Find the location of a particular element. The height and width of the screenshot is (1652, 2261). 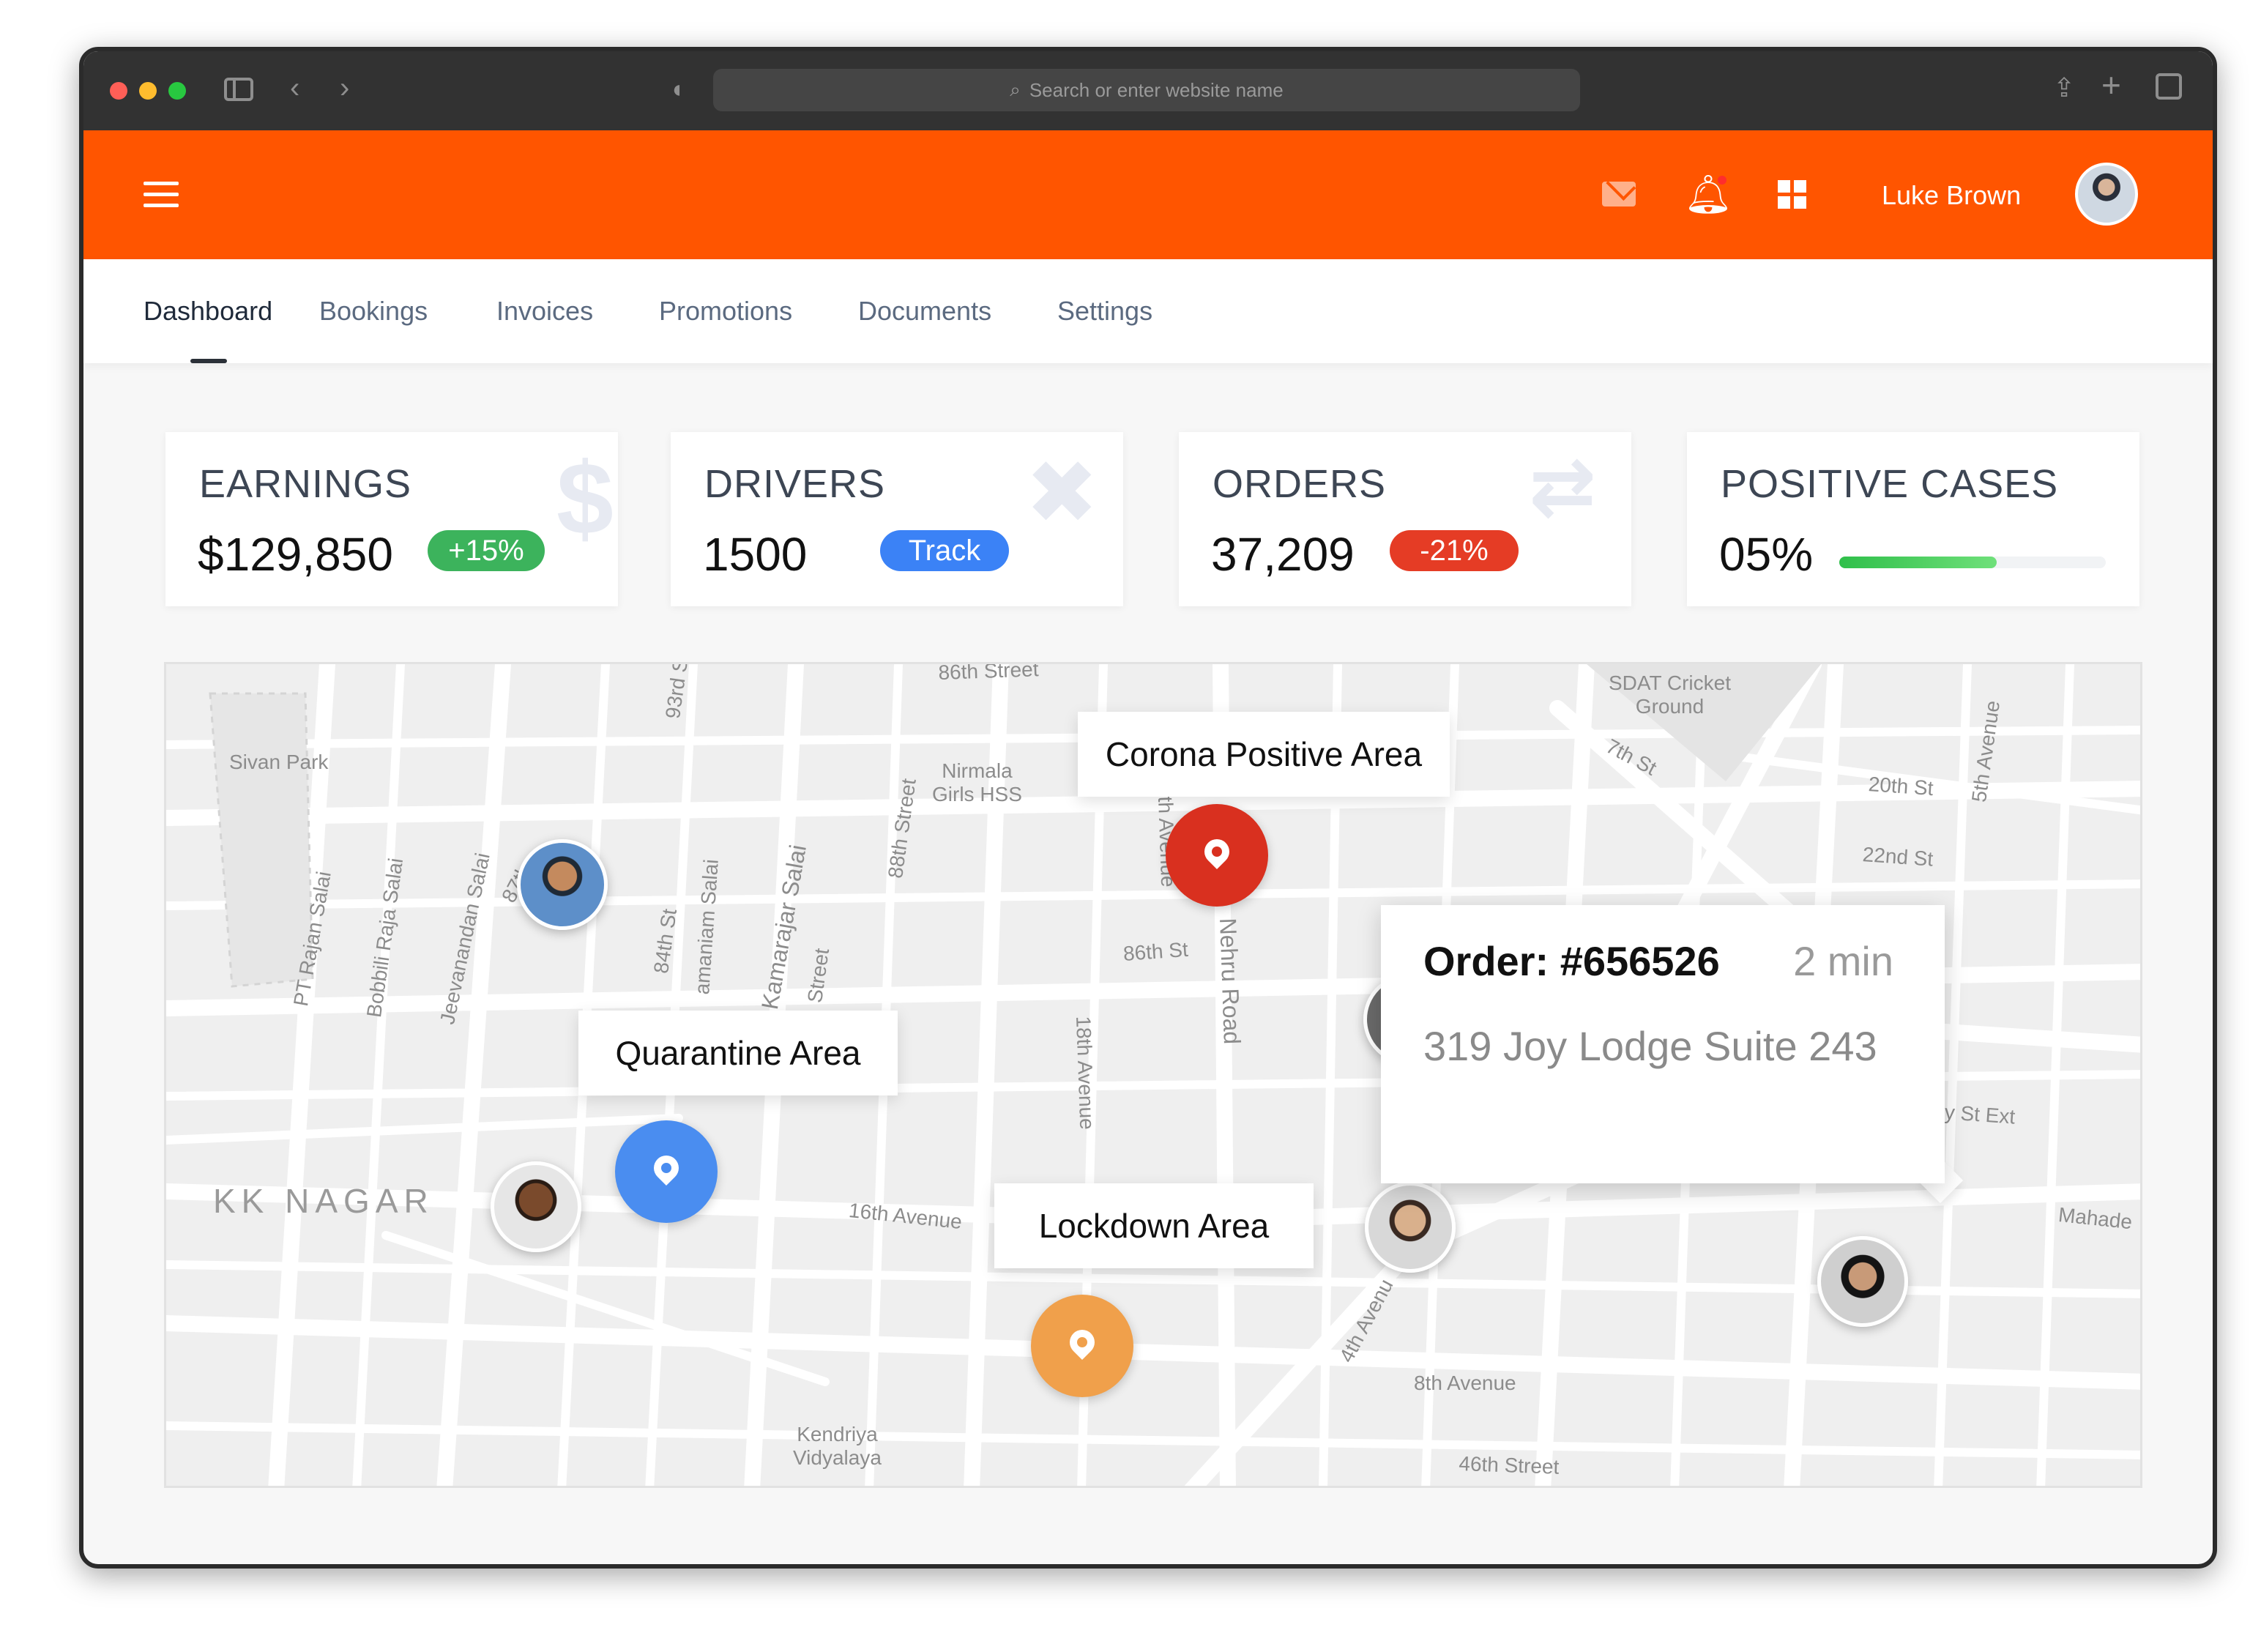

map-label-20th-st: 20th St is located at coordinates (1901, 787).